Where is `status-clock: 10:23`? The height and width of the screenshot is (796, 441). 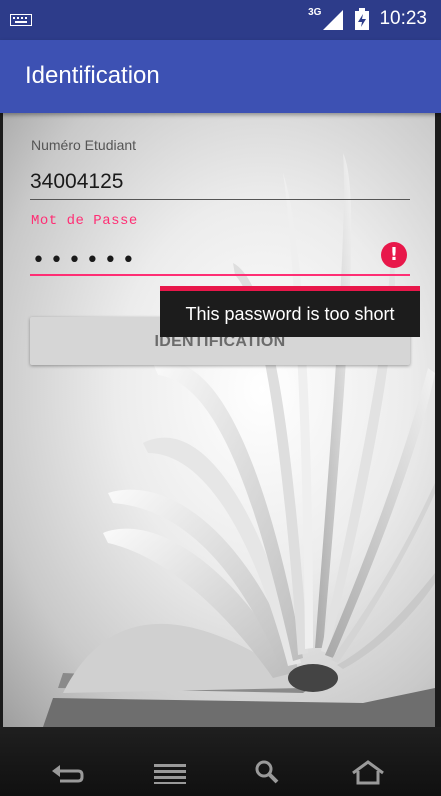 status-clock: 10:23 is located at coordinates (403, 18).